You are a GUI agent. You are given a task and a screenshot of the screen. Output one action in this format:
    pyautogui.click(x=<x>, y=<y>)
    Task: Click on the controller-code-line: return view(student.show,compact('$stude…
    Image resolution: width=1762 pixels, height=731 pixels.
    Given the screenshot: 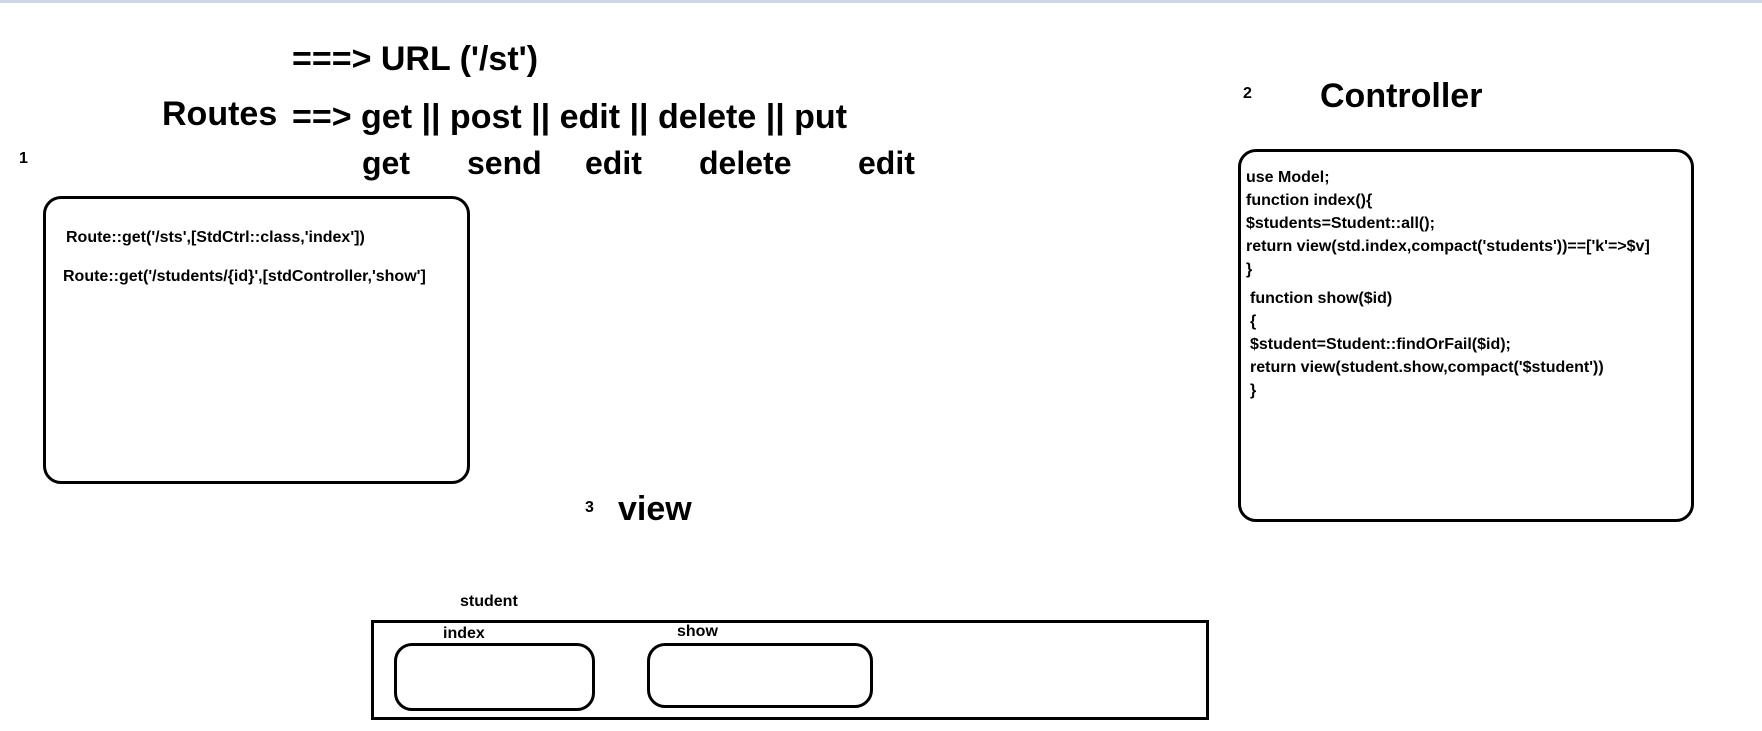 What is the action you would take?
    pyautogui.click(x=1427, y=367)
    